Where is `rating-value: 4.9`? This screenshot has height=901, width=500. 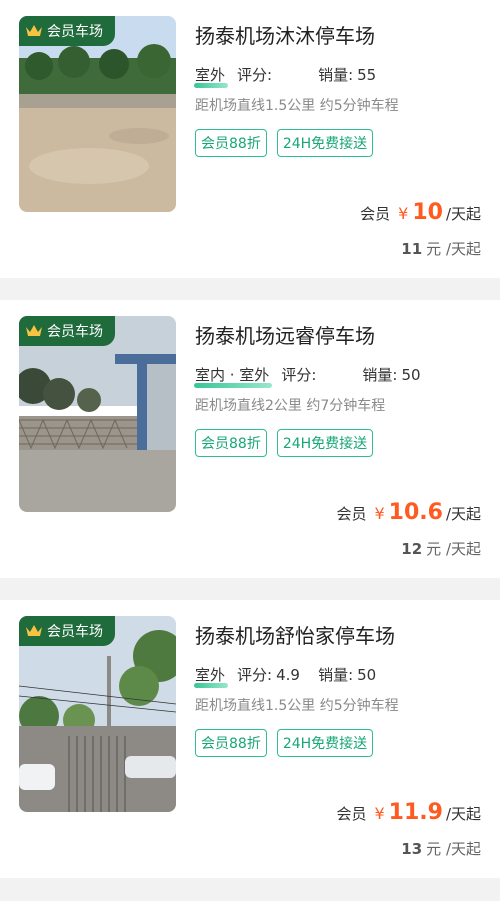
rating-value: 4.9 is located at coordinates (288, 674).